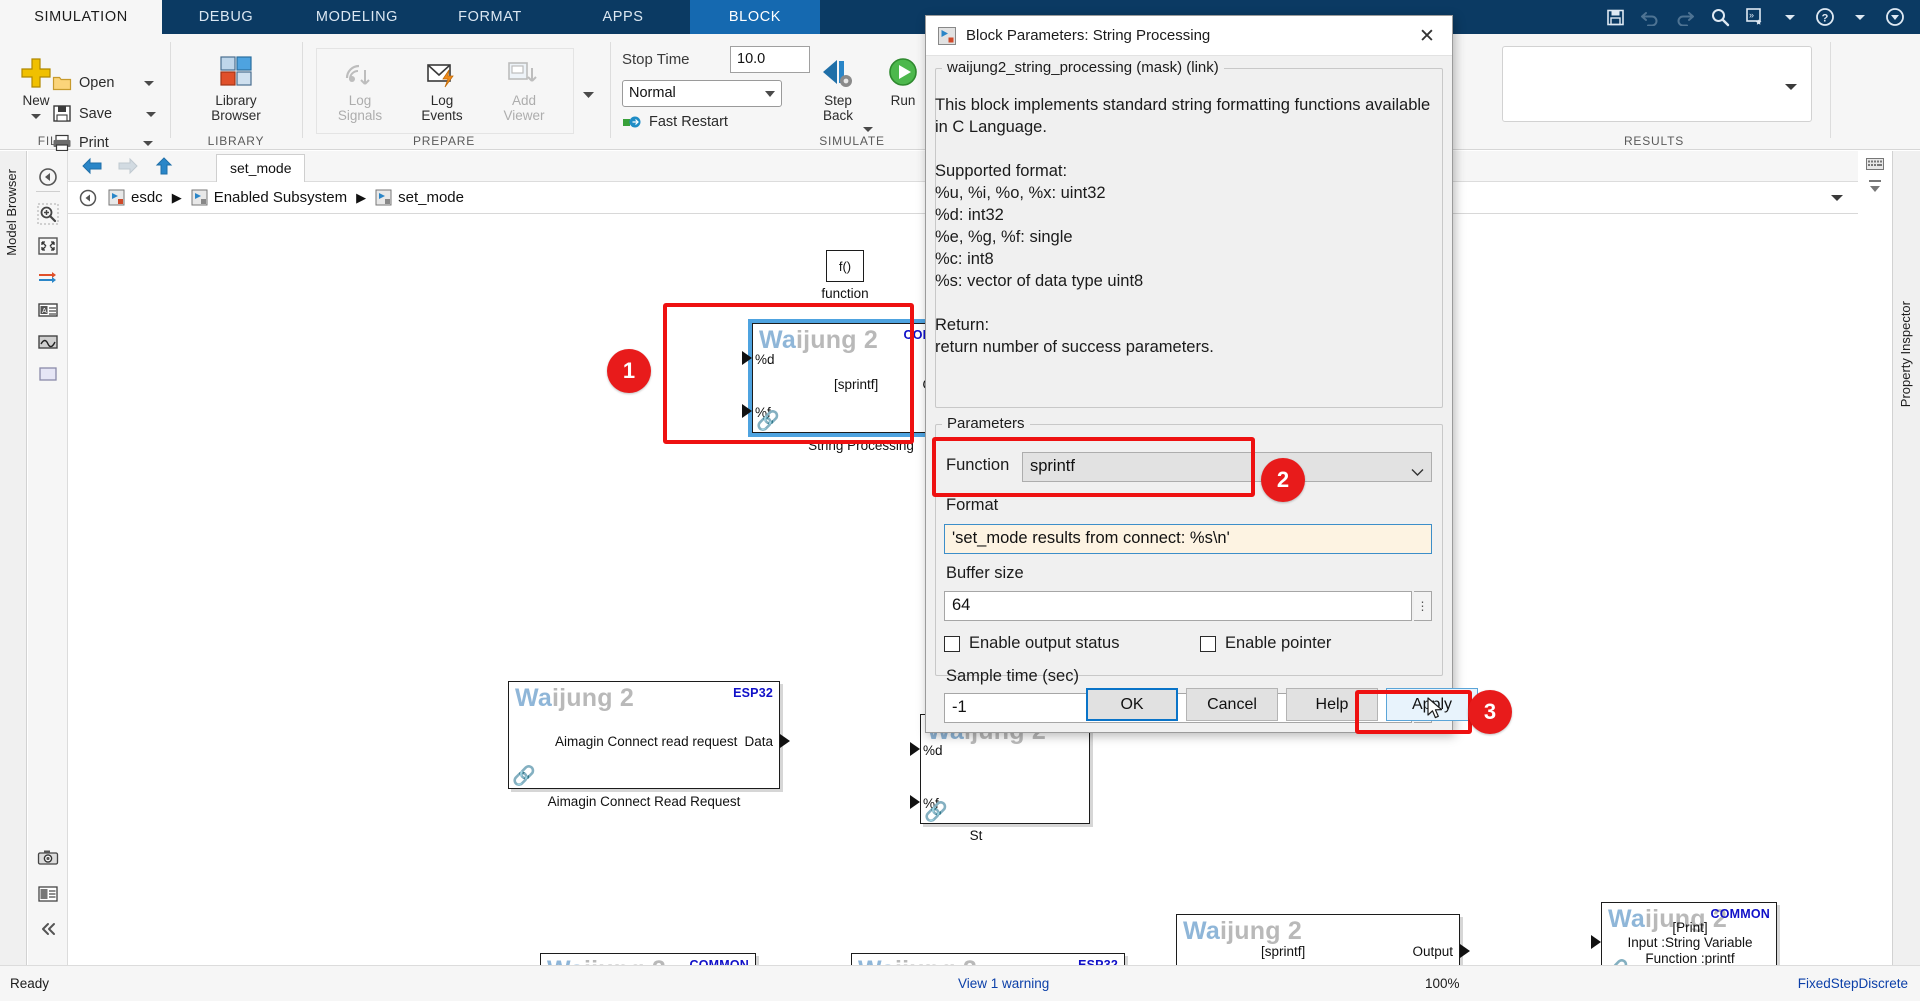 This screenshot has height=1001, width=1920. What do you see at coordinates (1875, 166) in the screenshot?
I see `keyboard-shortcut-icon` at bounding box center [1875, 166].